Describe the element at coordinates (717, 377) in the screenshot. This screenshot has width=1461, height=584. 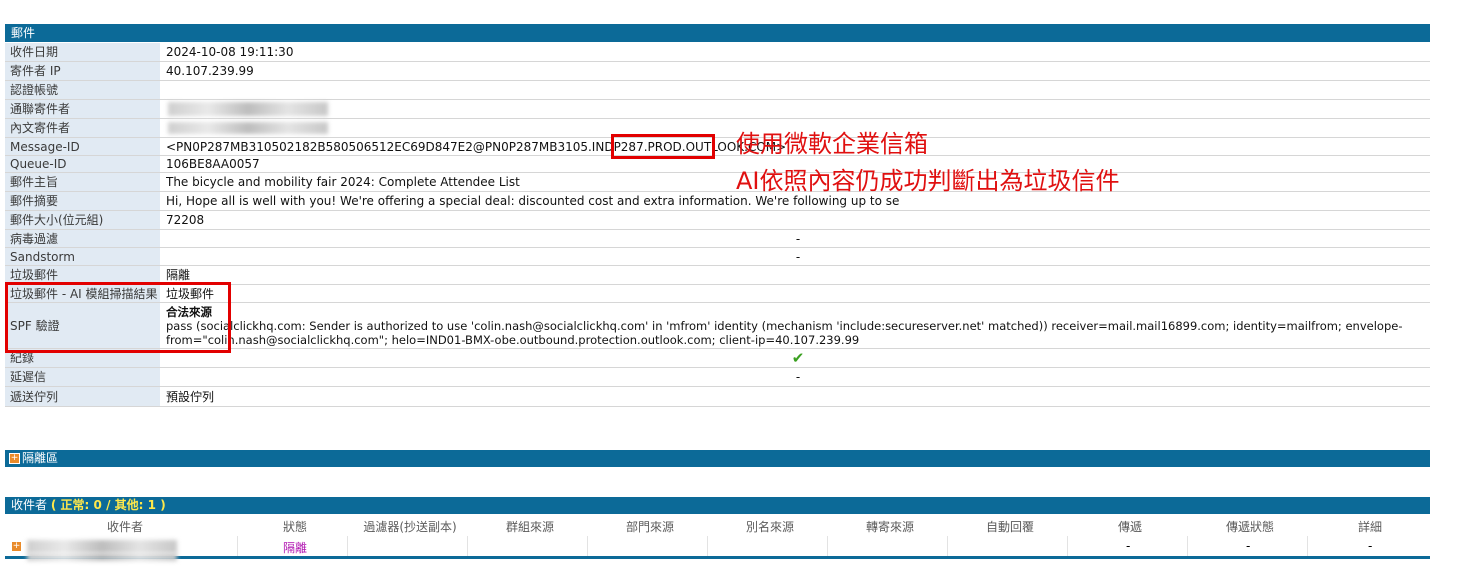
I see `row-delayed: 延遲信 -` at that location.